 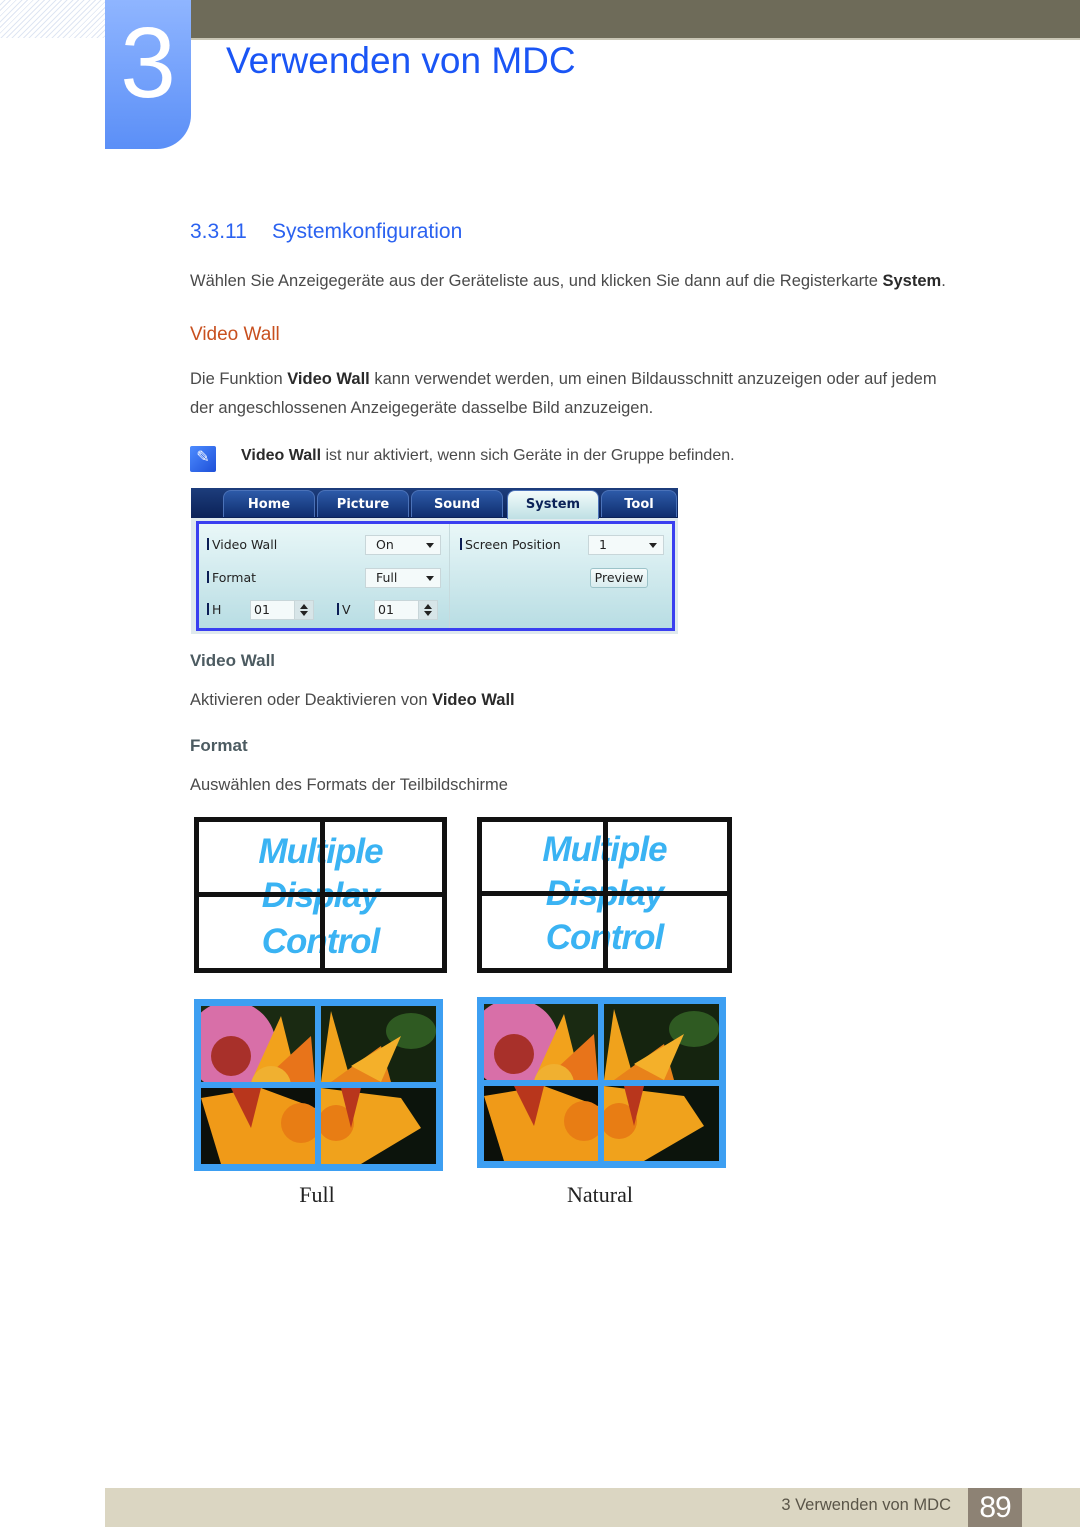 What do you see at coordinates (635, 19) in the screenshot?
I see `header-bar` at bounding box center [635, 19].